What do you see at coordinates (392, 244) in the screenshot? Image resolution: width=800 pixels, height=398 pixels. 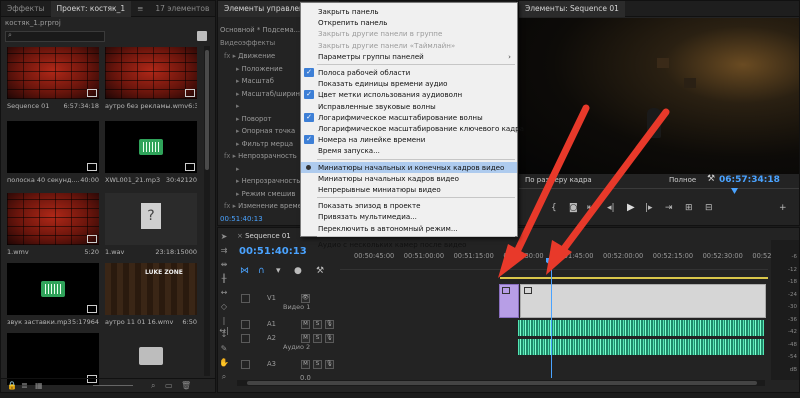 I see `menu-item-label: Аудио с нескольких камер после видео` at bounding box center [392, 244].